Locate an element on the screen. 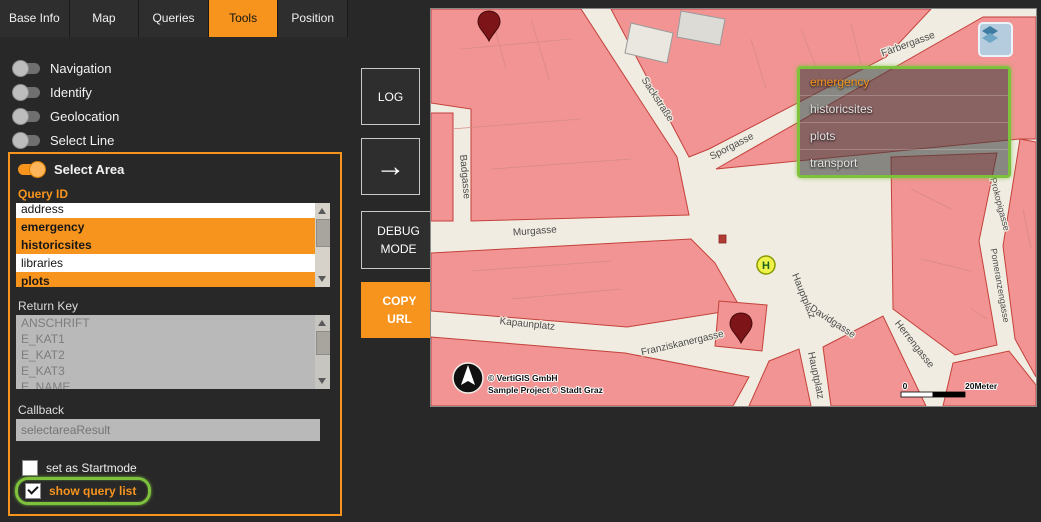 Image resolution: width=1041 pixels, height=522 pixels. navigation-toggle is located at coordinates (26, 68).